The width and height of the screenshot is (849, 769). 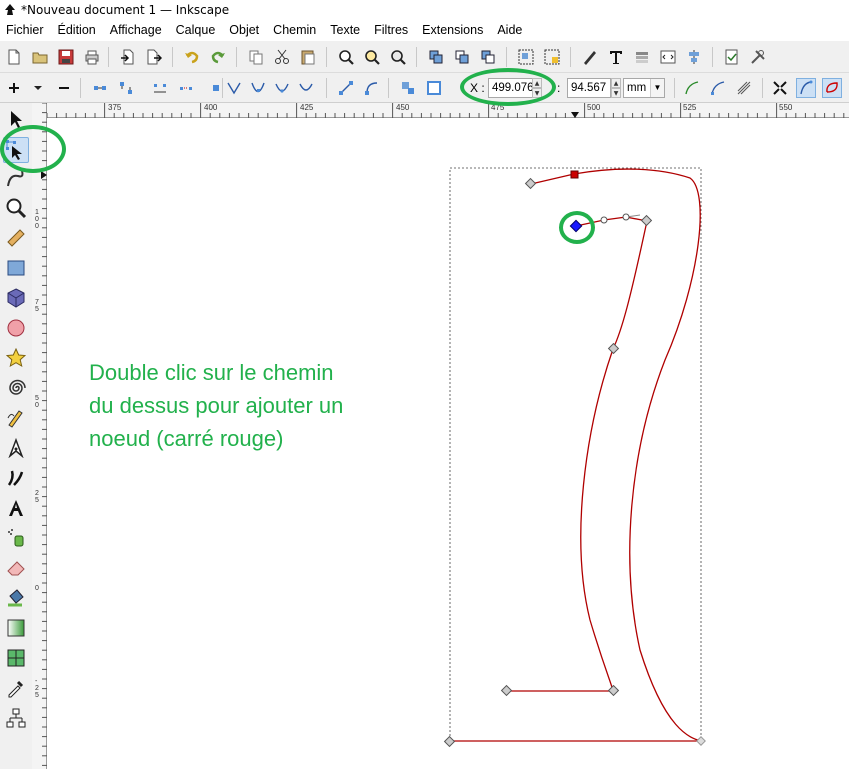 What do you see at coordinates (16, 328) in the screenshot?
I see `ellipse-tool-icon` at bounding box center [16, 328].